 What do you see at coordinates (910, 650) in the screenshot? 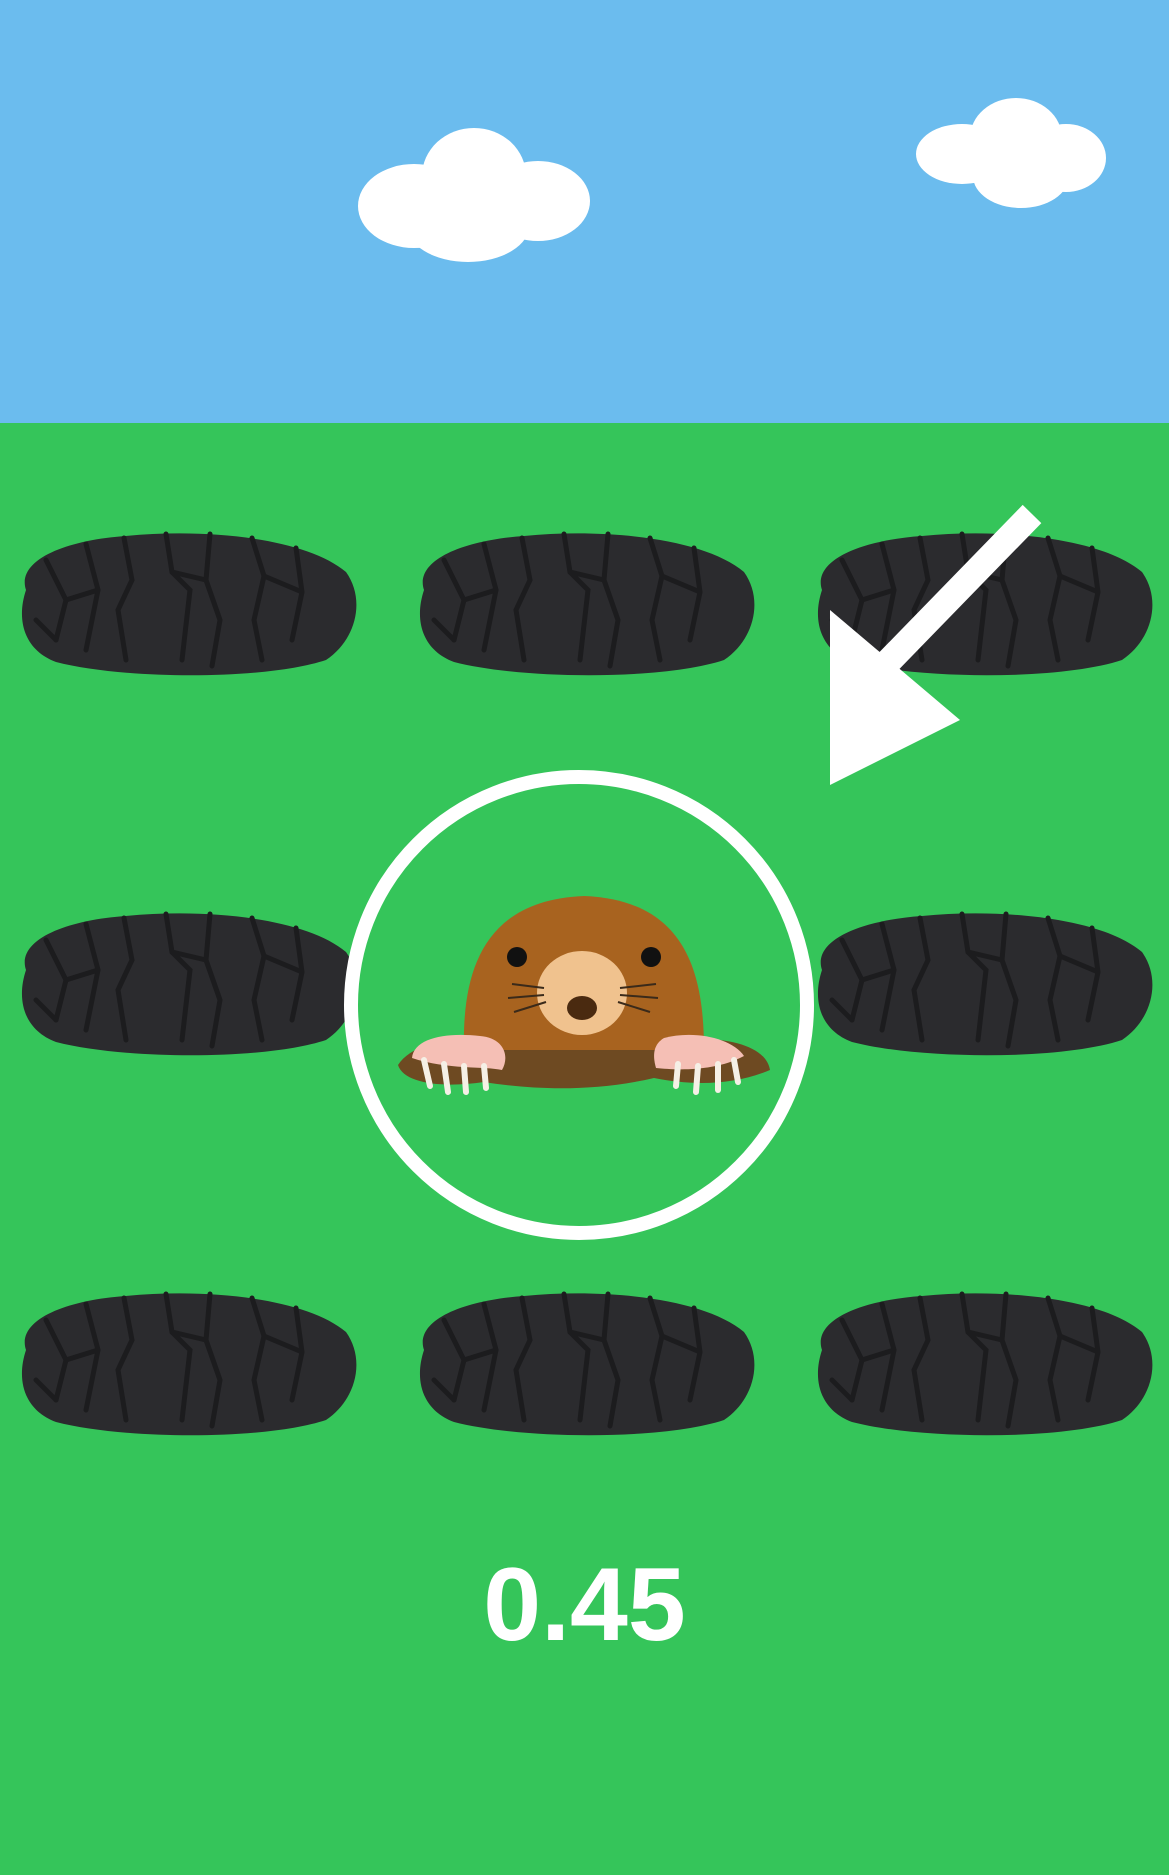
I see `pointer-arrow-icon` at bounding box center [910, 650].